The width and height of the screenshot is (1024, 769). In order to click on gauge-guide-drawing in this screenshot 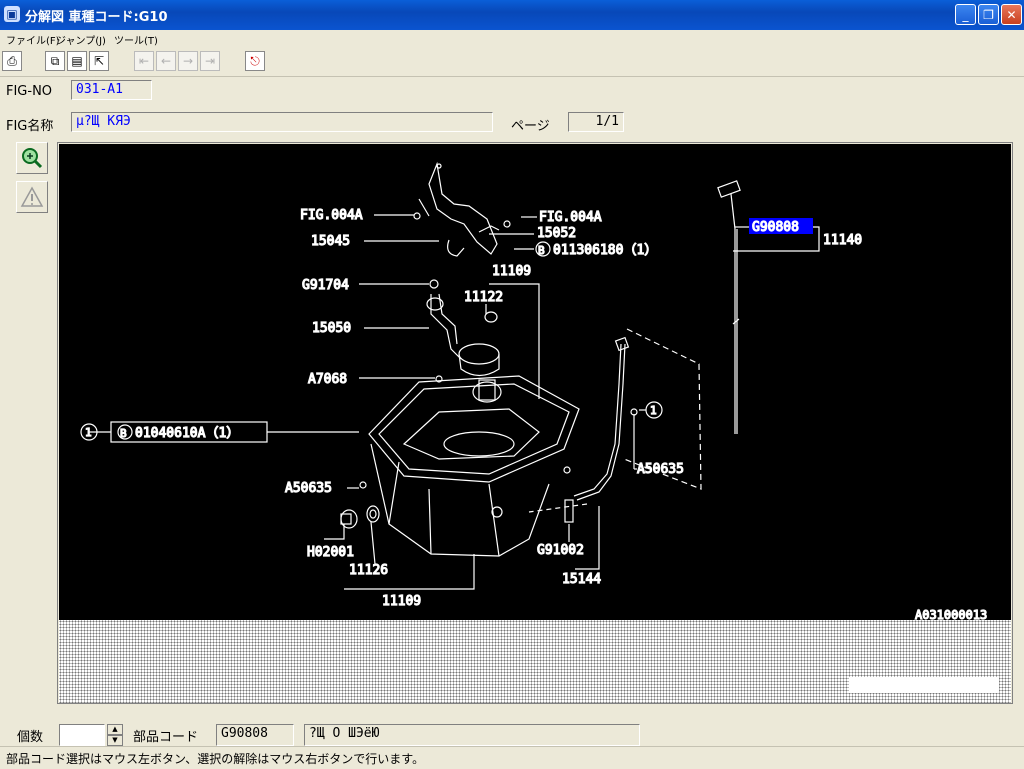, I will do `click(596, 425)`.